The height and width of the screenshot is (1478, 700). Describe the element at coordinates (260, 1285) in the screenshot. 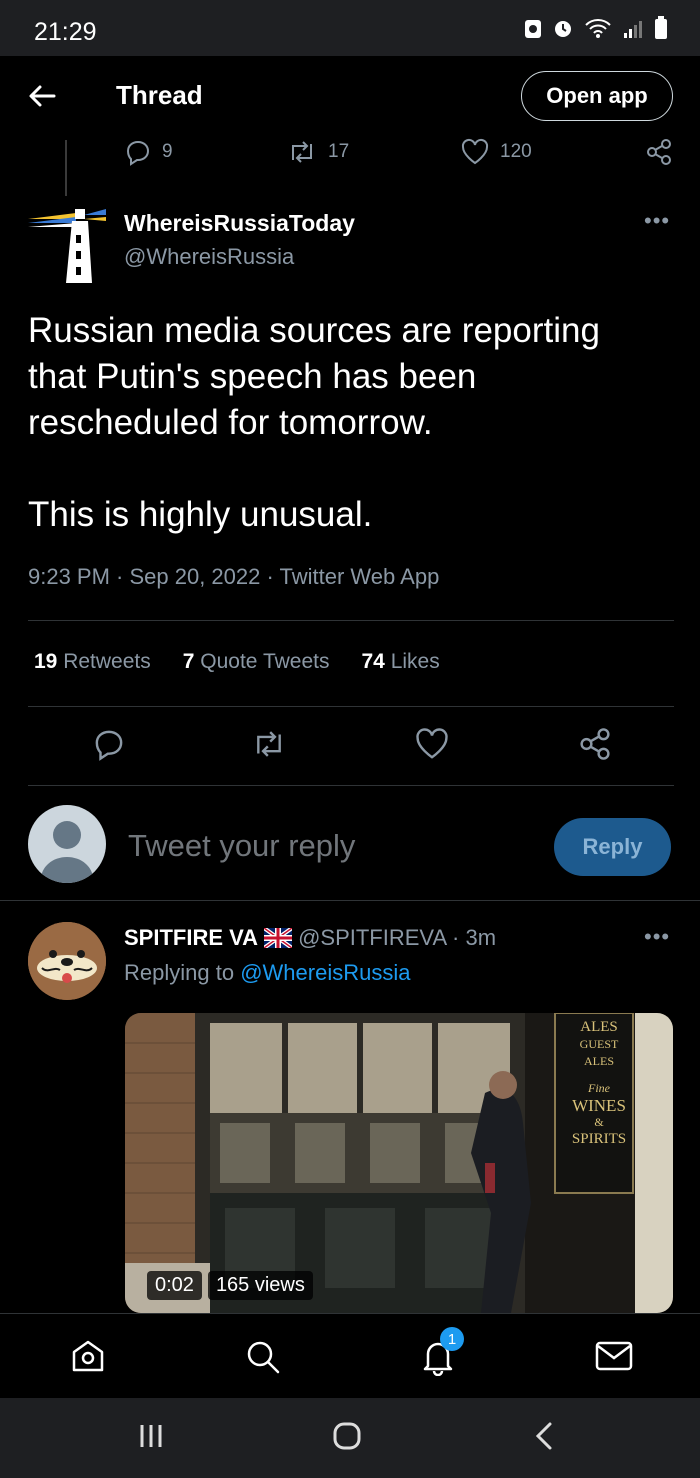

I see `video-views: 165 views` at that location.